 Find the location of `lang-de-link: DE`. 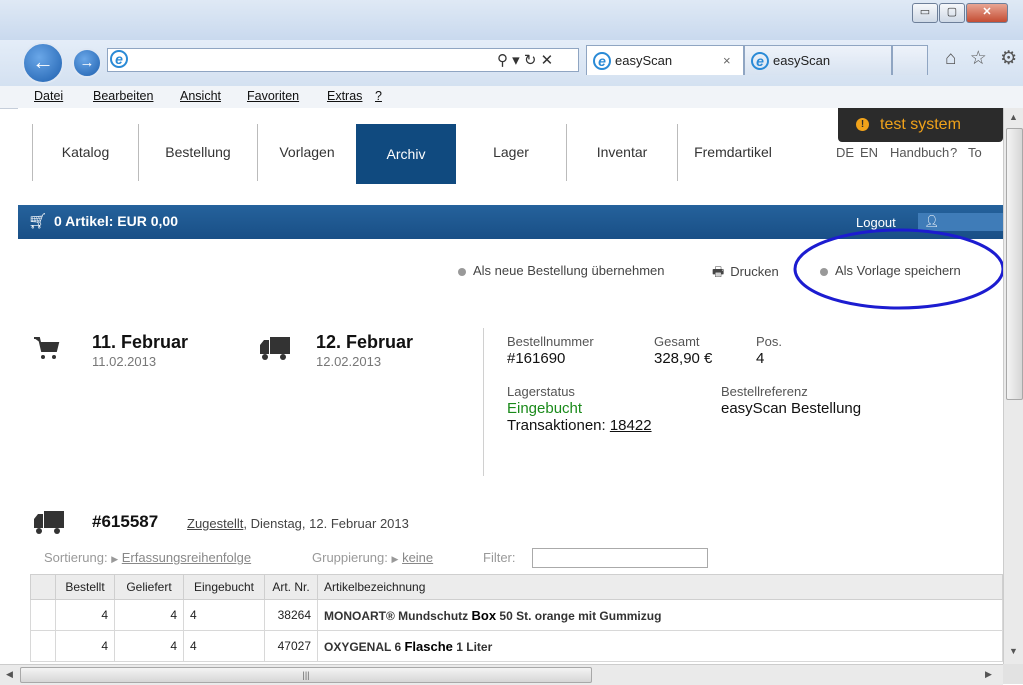

lang-de-link: DE is located at coordinates (845, 152).